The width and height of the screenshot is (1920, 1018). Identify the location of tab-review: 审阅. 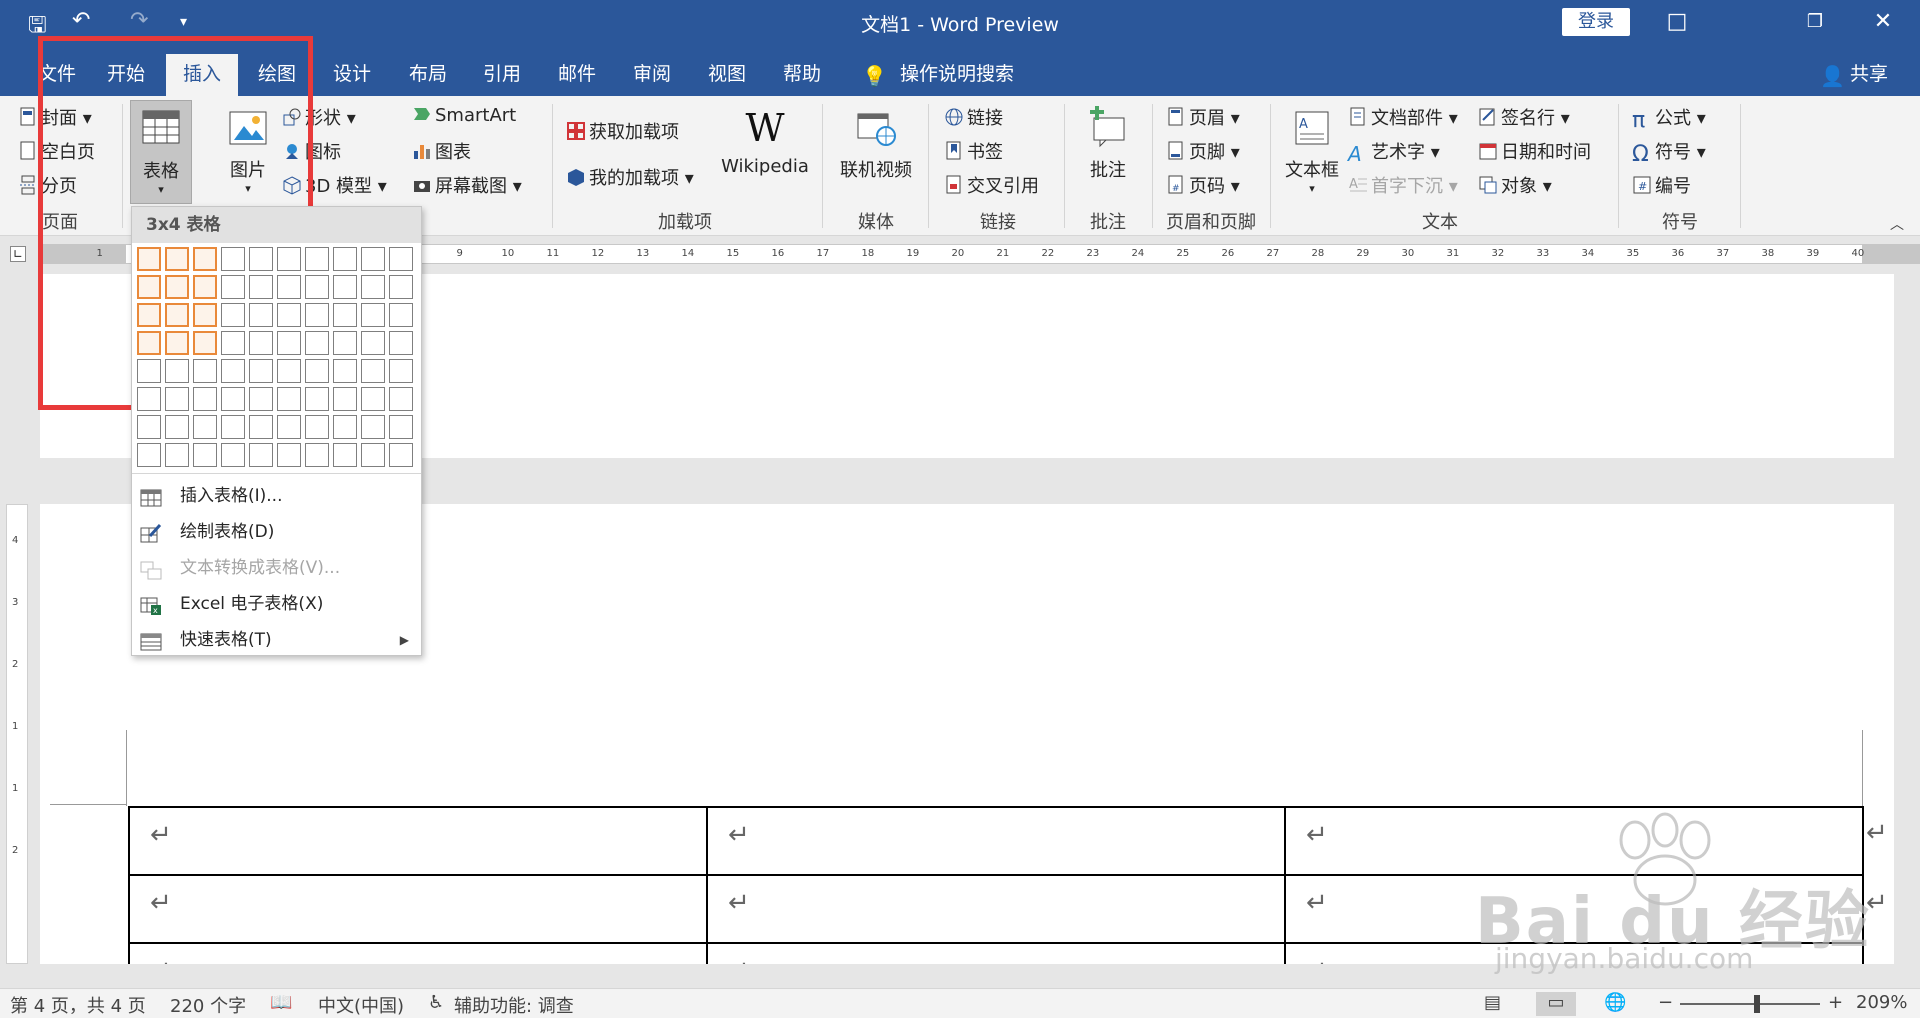
(652, 75).